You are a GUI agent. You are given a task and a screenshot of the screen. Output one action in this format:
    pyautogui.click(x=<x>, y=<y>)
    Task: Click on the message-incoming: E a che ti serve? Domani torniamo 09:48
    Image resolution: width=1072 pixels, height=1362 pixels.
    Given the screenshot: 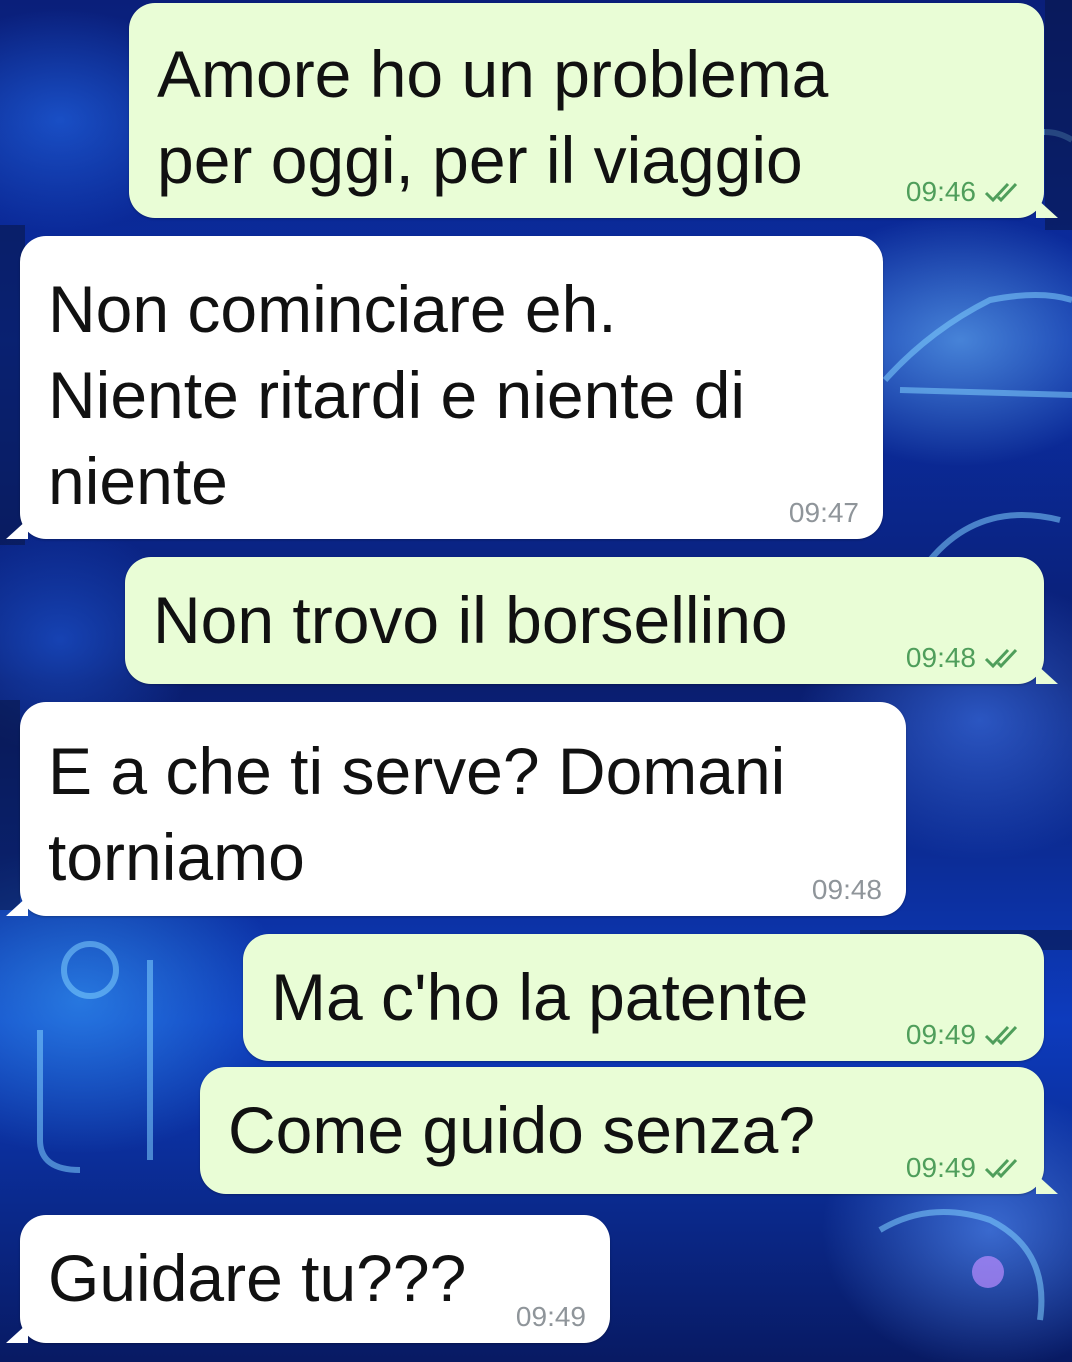 What is the action you would take?
    pyautogui.click(x=456, y=809)
    